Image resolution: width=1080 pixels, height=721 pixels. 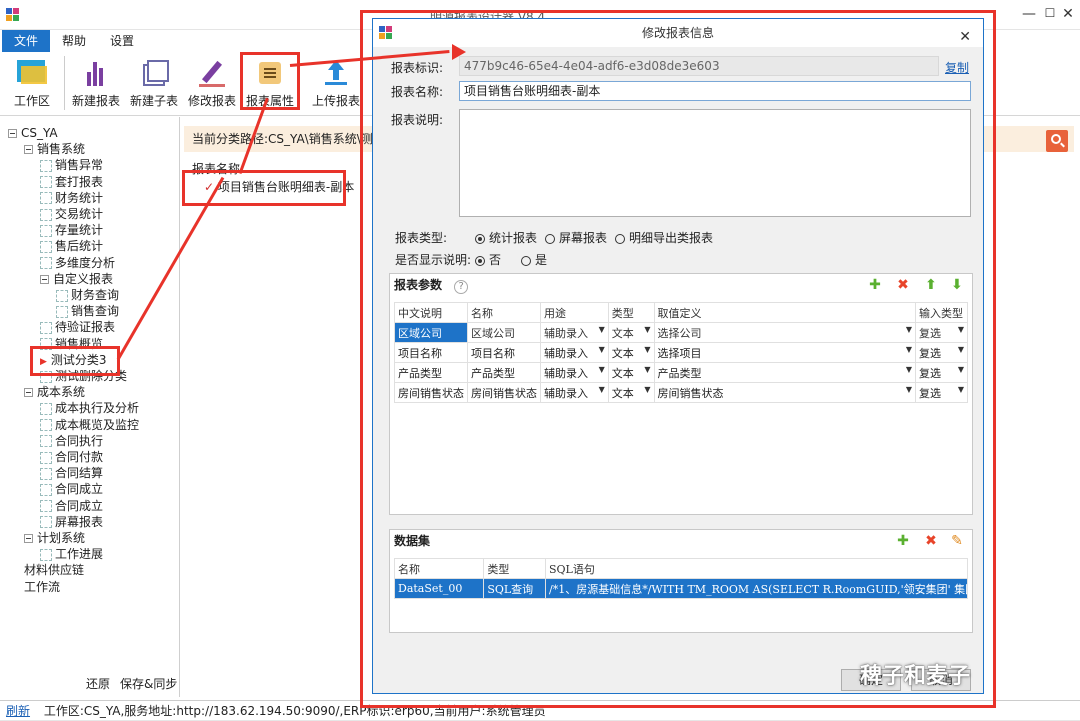 I want to click on tree-item-label: 计划系统, so click(x=61, y=538).